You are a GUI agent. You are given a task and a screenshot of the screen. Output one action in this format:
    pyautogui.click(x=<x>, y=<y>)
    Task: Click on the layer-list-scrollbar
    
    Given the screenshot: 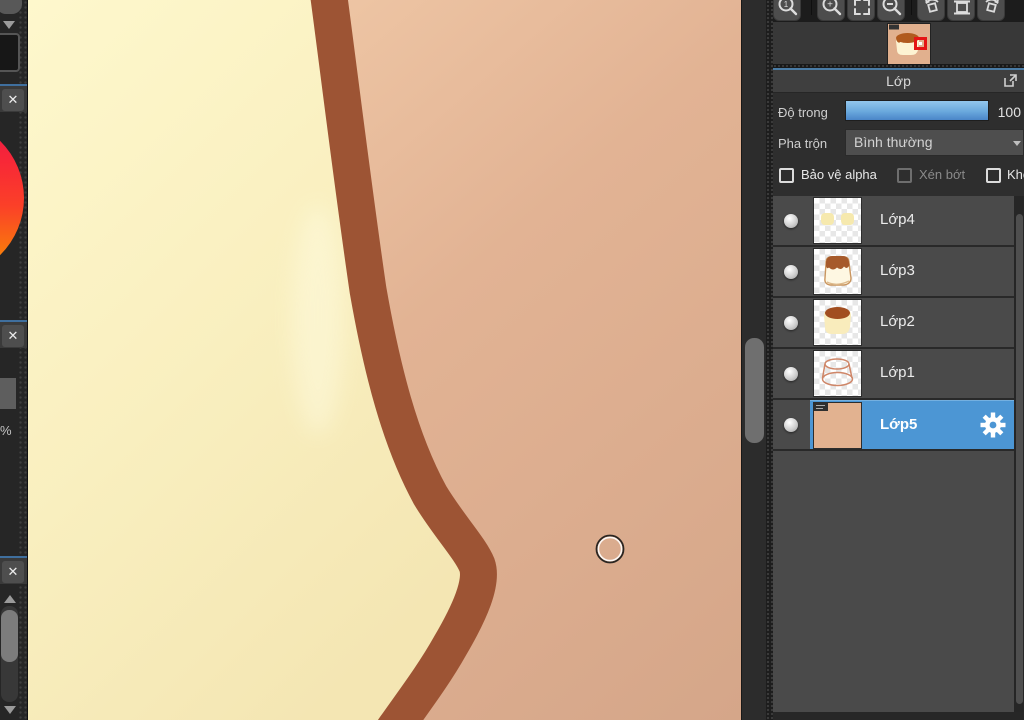 What is the action you would take?
    pyautogui.click(x=1019, y=454)
    